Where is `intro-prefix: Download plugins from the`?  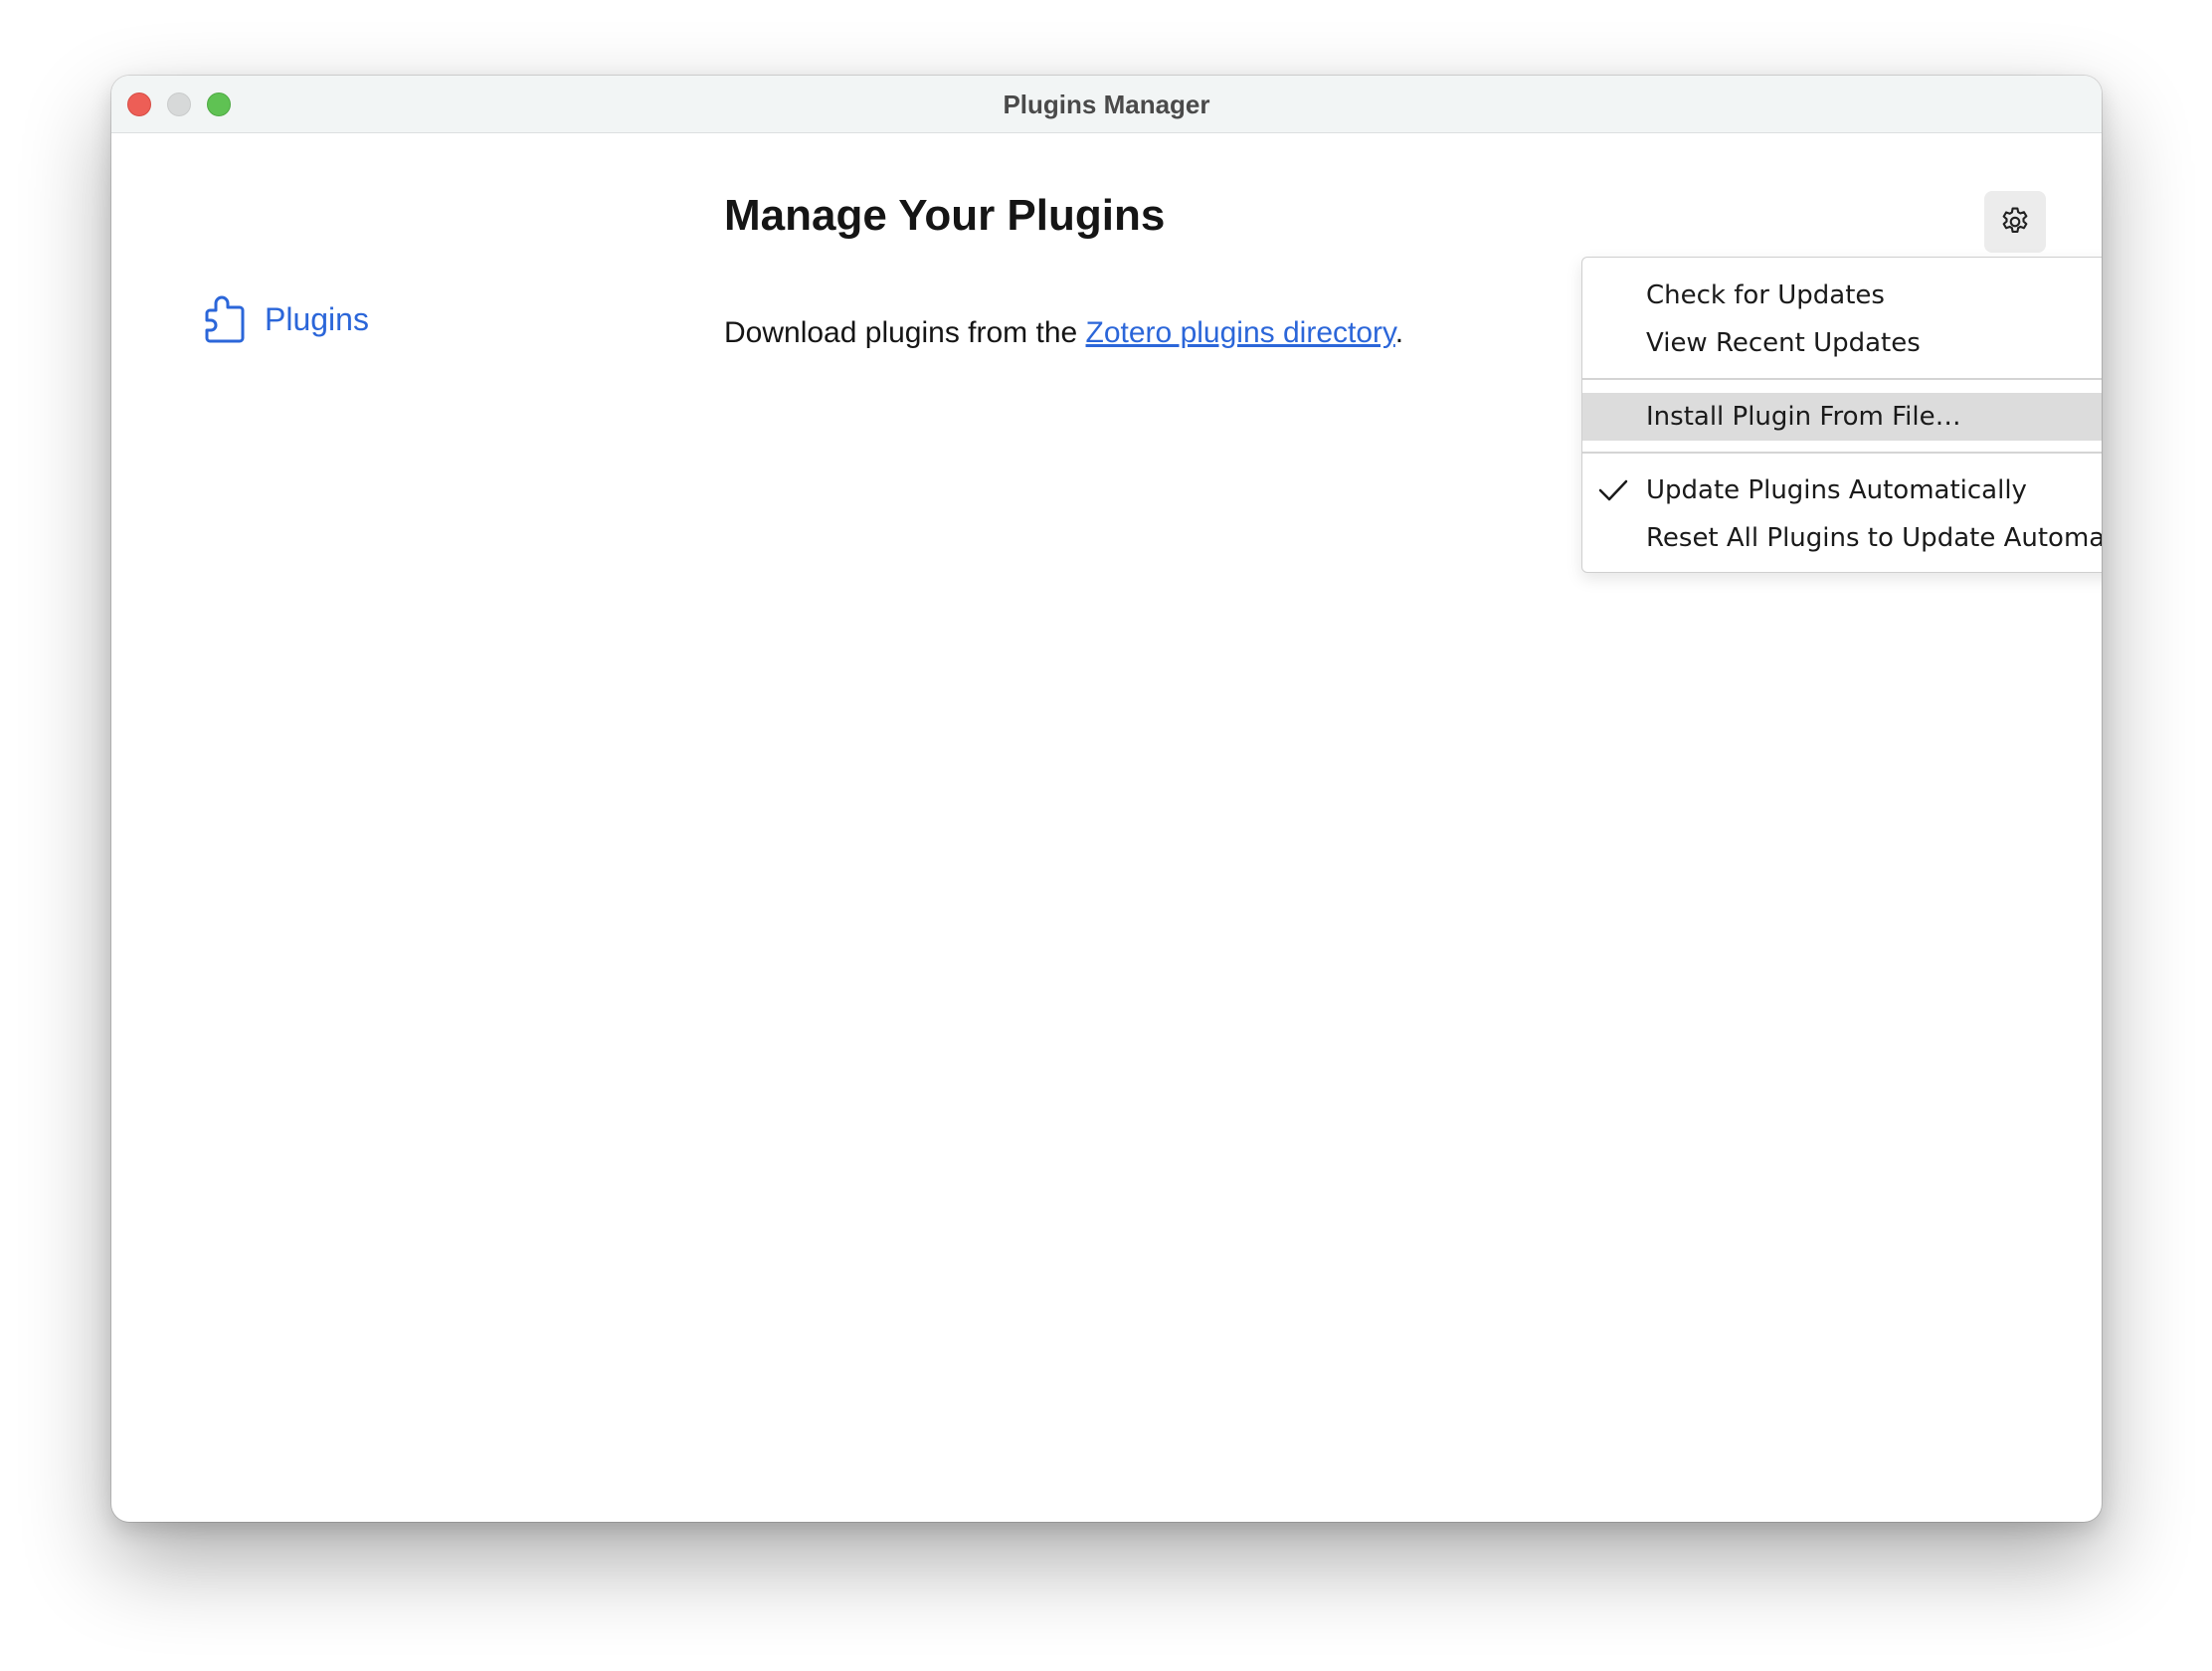 intro-prefix: Download plugins from the is located at coordinates (905, 332).